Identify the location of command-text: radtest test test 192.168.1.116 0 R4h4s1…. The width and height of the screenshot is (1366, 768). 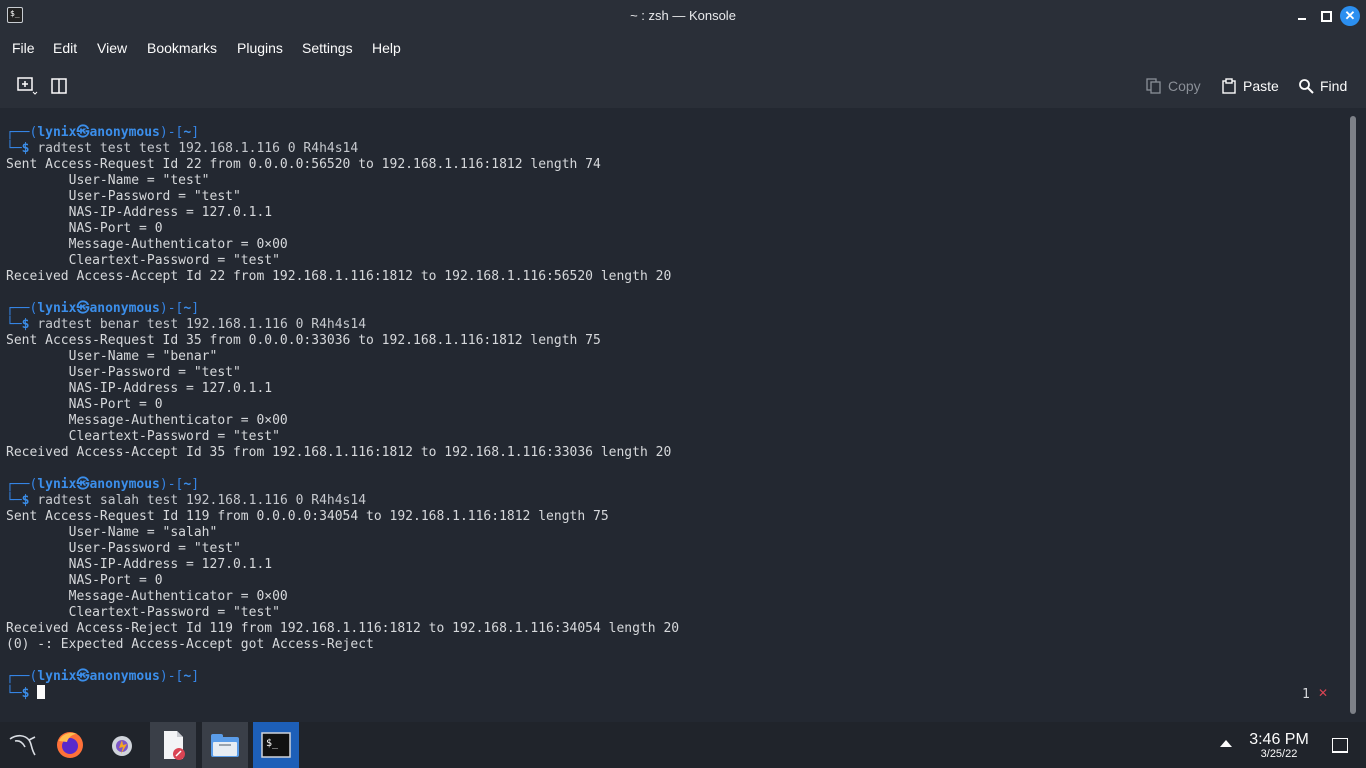
(198, 148).